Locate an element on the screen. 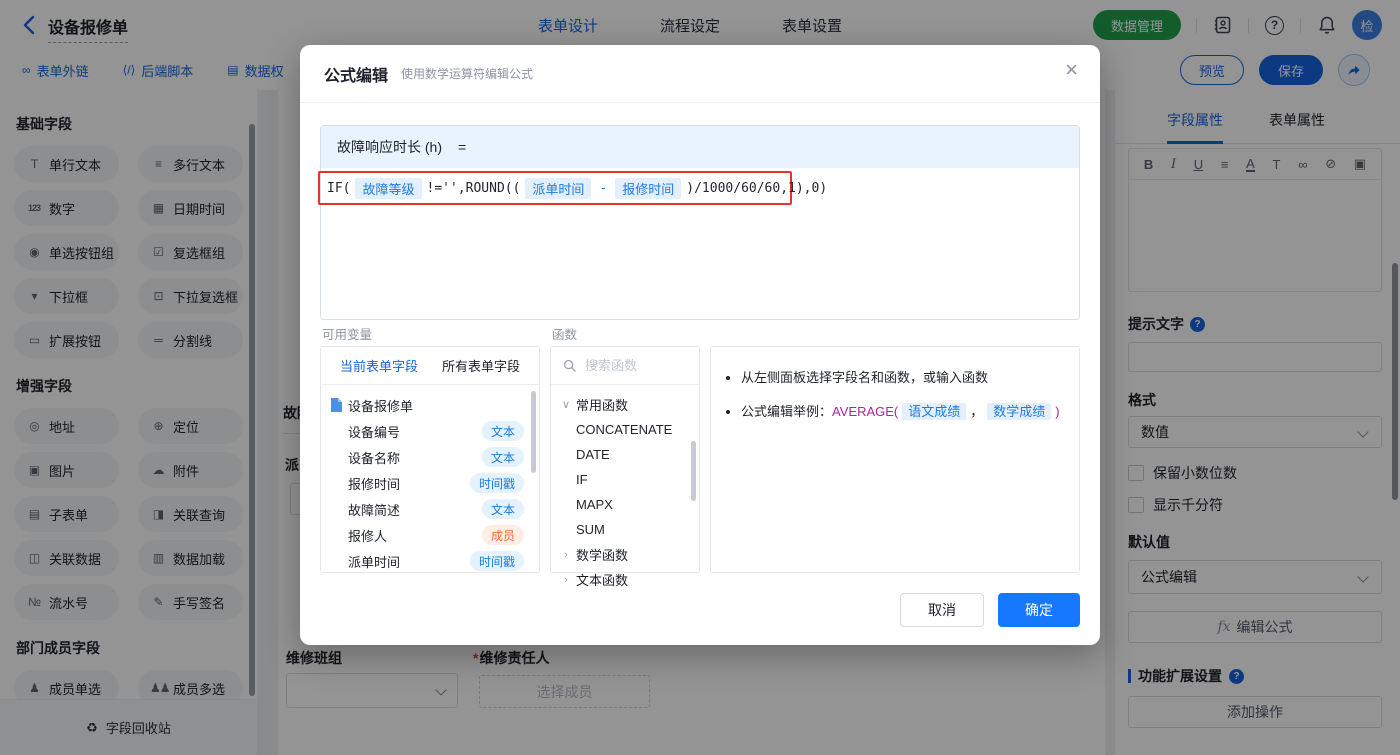 This screenshot has height=755, width=1400. example-function-close: ) is located at coordinates (1057, 411).